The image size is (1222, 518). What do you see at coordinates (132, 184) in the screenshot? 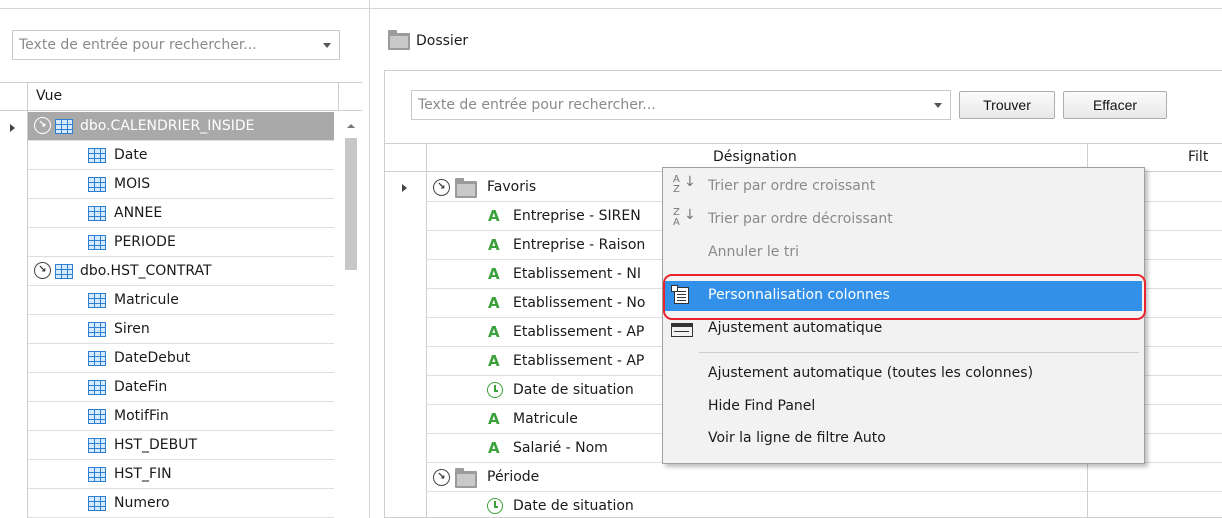
I see `tree-row-label: MOIS` at bounding box center [132, 184].